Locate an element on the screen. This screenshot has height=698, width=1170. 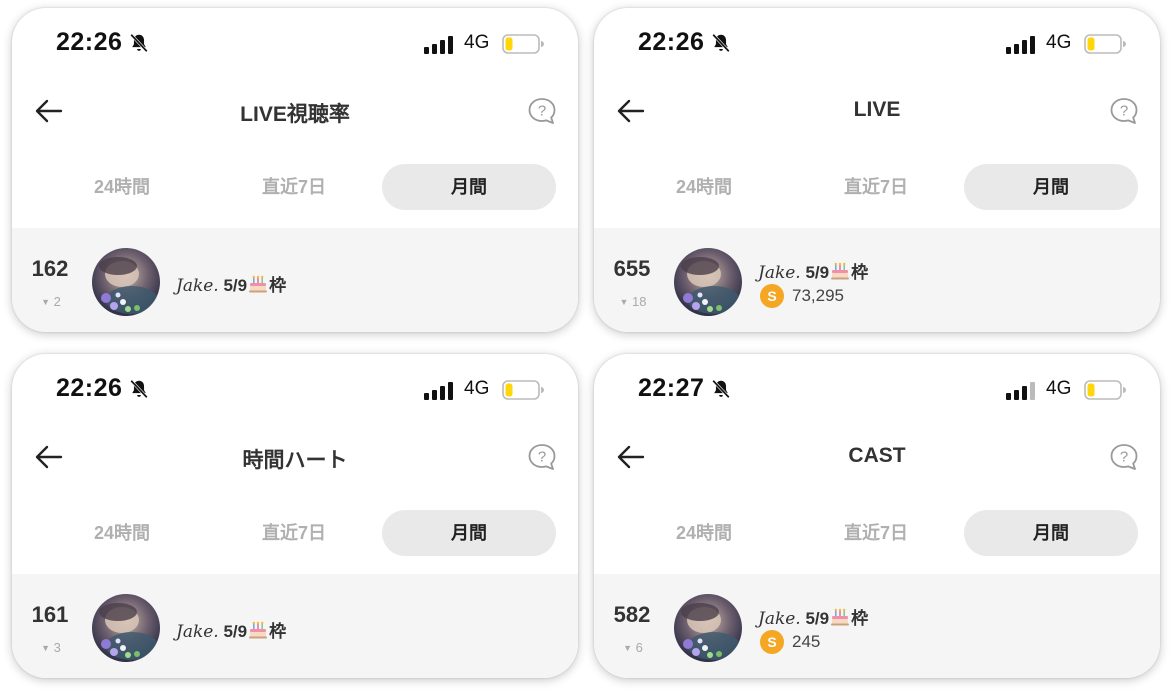
rank-change-value: 2 is located at coordinates (57, 301).